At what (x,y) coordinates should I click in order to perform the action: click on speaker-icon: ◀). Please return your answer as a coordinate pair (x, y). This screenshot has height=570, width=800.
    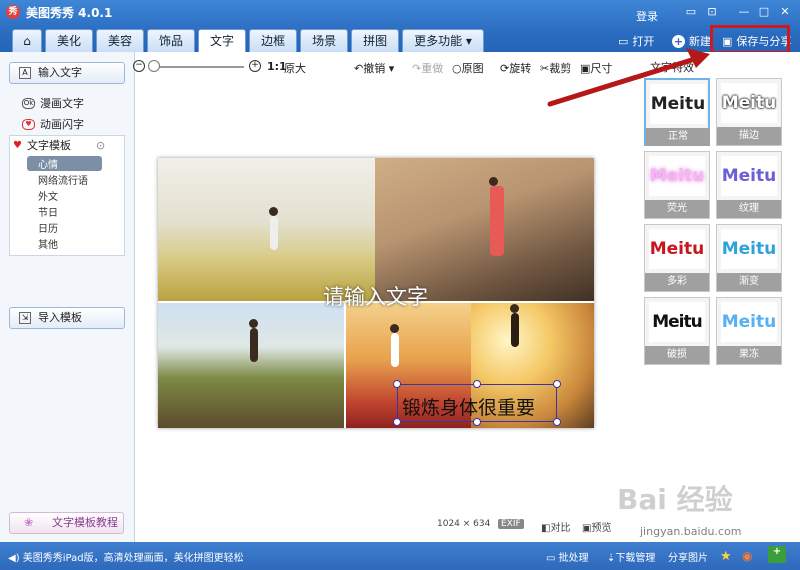
    Looking at the image, I should click on (14, 558).